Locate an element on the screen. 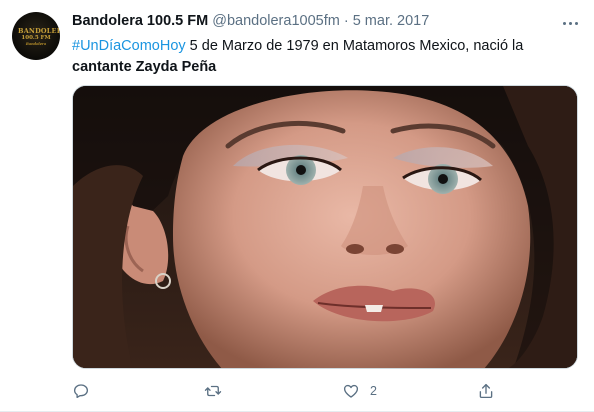  retweet-button is located at coordinates (213, 391).